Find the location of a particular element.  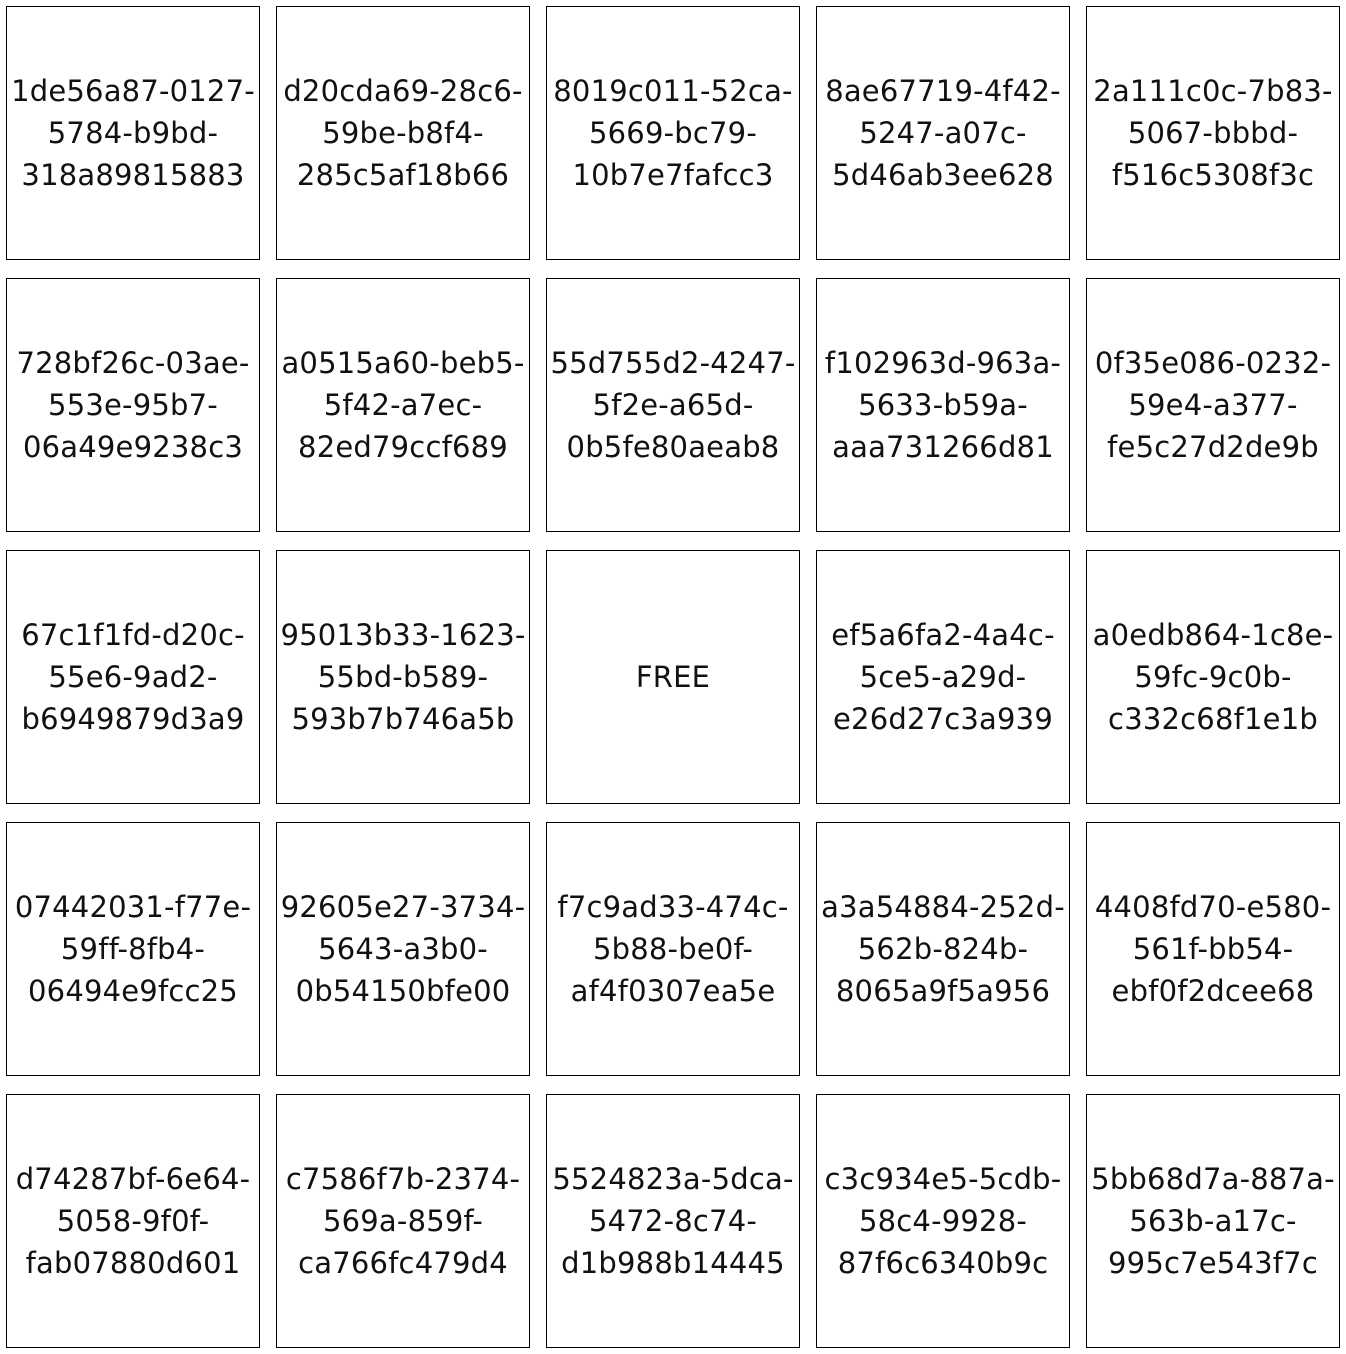

cell-label-line: 10b7e7fafcc3 is located at coordinates (673, 175).